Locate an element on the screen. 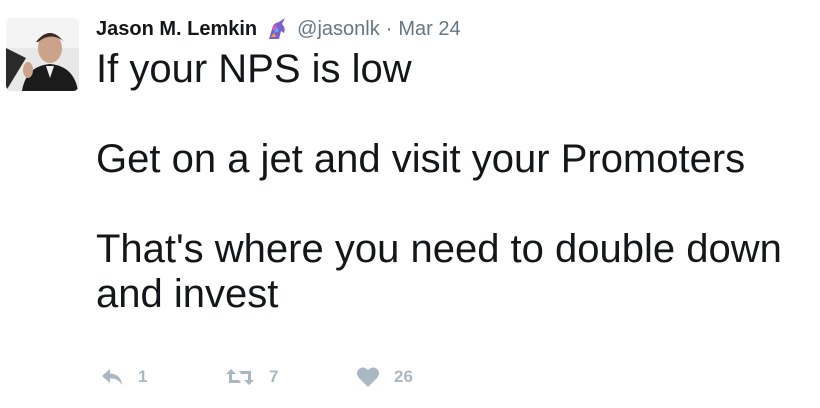 This screenshot has width=820, height=408. reply-icon is located at coordinates (112, 377).